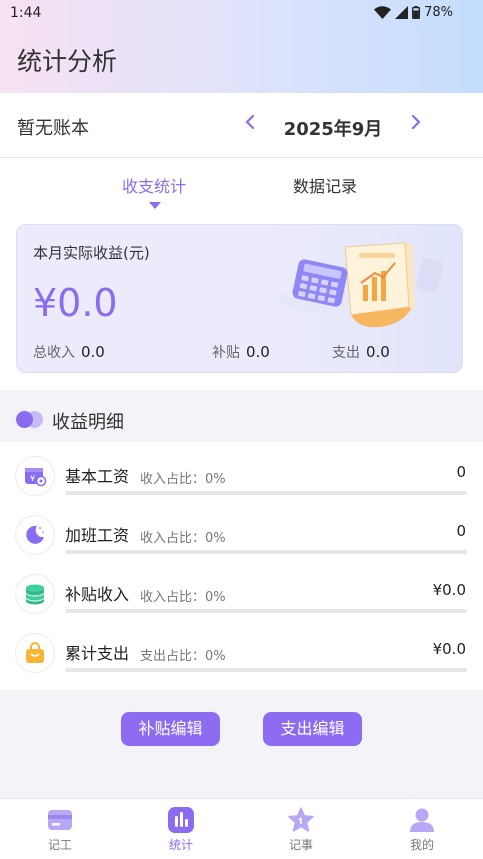  I want to click on current-month: 2025年9月, so click(333, 128).